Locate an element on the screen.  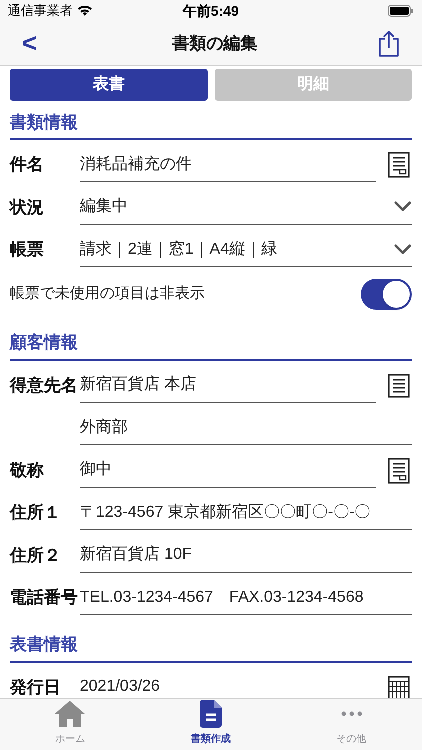
section-heading: 表書情報 is located at coordinates (44, 645).